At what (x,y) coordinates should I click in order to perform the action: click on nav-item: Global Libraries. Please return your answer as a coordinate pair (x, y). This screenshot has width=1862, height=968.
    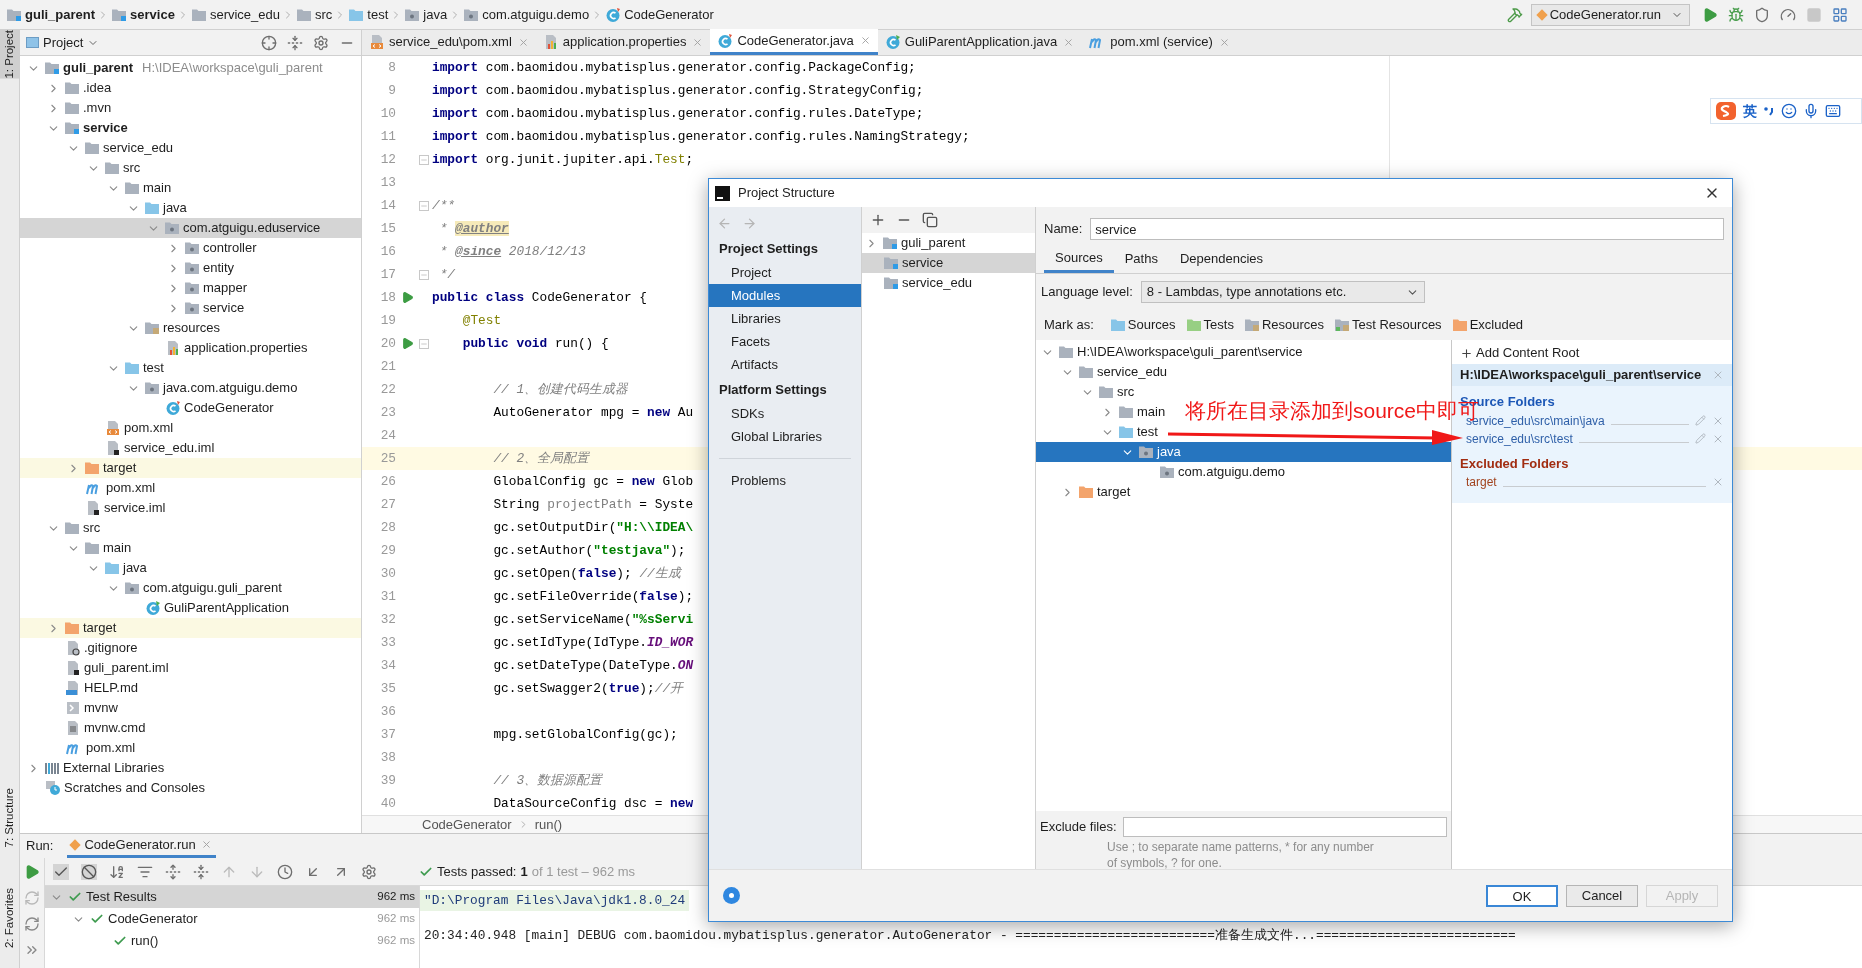
    Looking at the image, I should click on (785, 436).